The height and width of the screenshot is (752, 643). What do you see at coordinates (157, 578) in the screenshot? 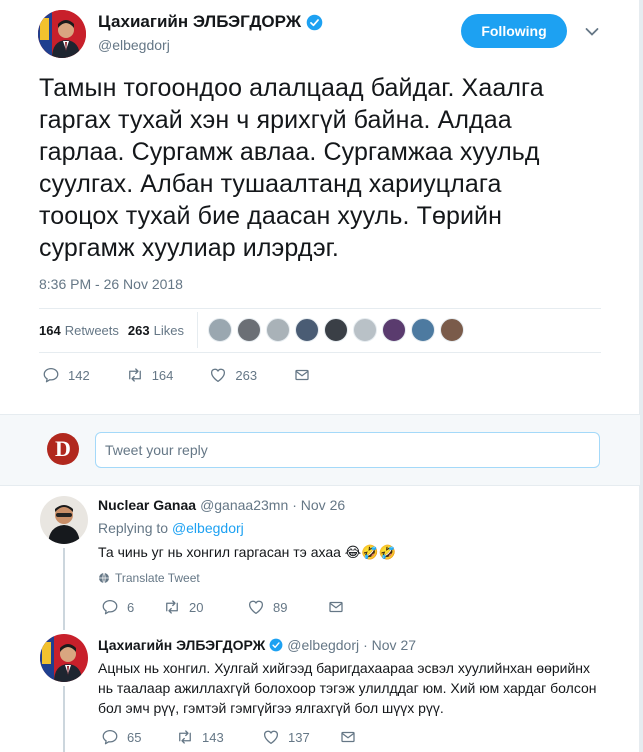
I see `translate-tweet-label: Translate Tweet` at bounding box center [157, 578].